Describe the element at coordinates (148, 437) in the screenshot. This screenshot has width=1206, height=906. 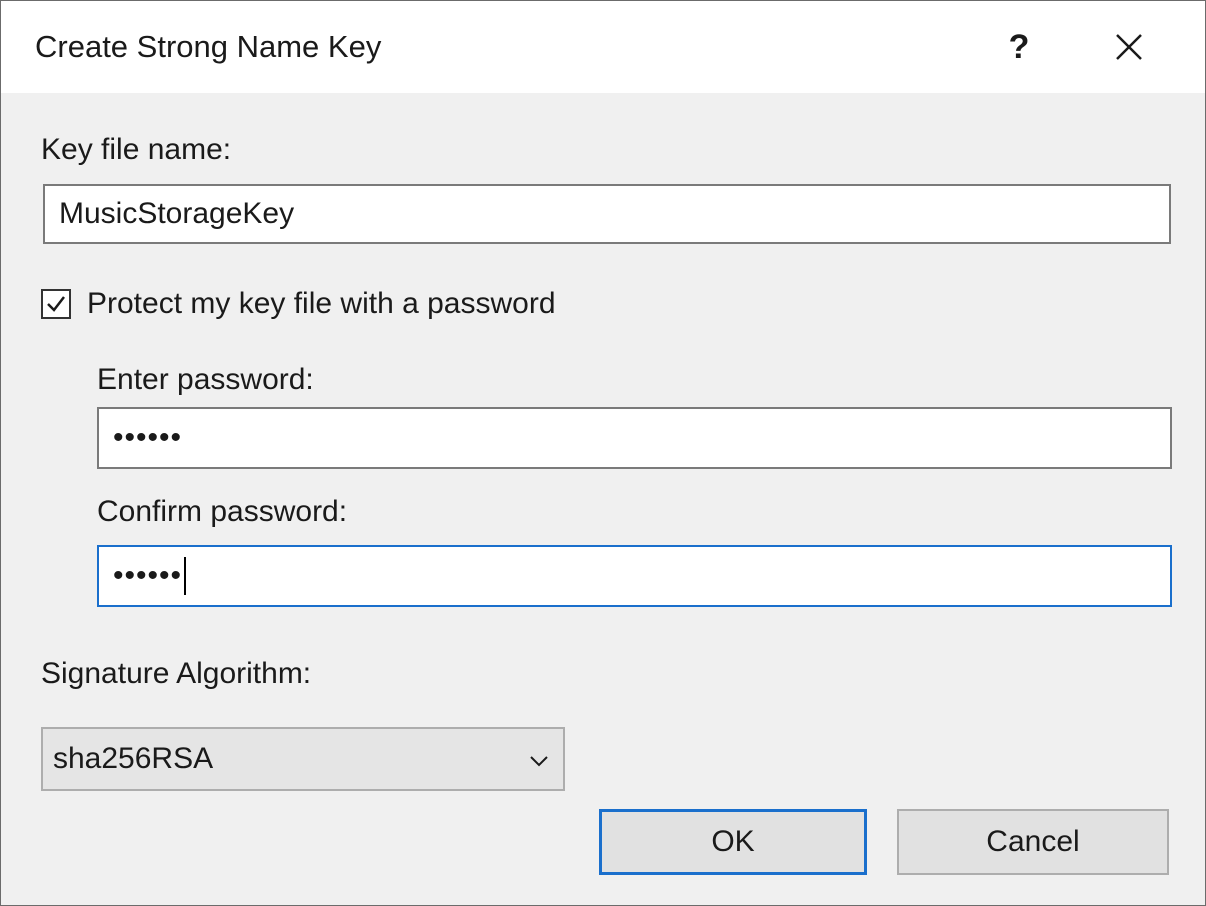
I see `enter-password-value: ••••••` at that location.